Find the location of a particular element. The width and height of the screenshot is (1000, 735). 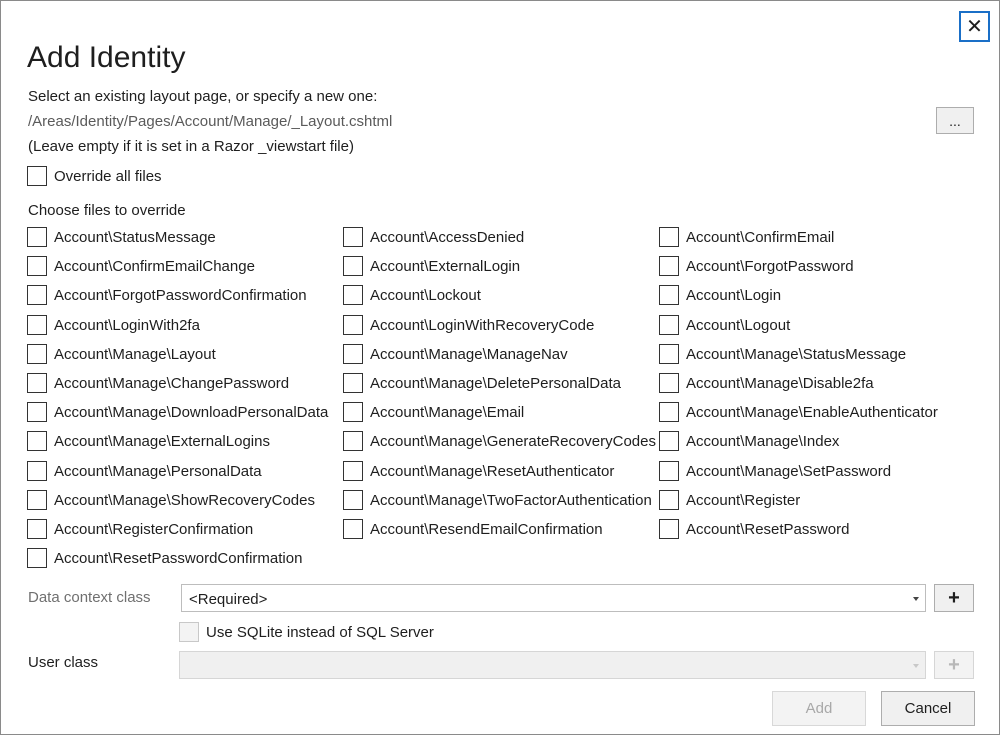

file-checkbox-label: Account\Manage\StatusMessage is located at coordinates (796, 354).